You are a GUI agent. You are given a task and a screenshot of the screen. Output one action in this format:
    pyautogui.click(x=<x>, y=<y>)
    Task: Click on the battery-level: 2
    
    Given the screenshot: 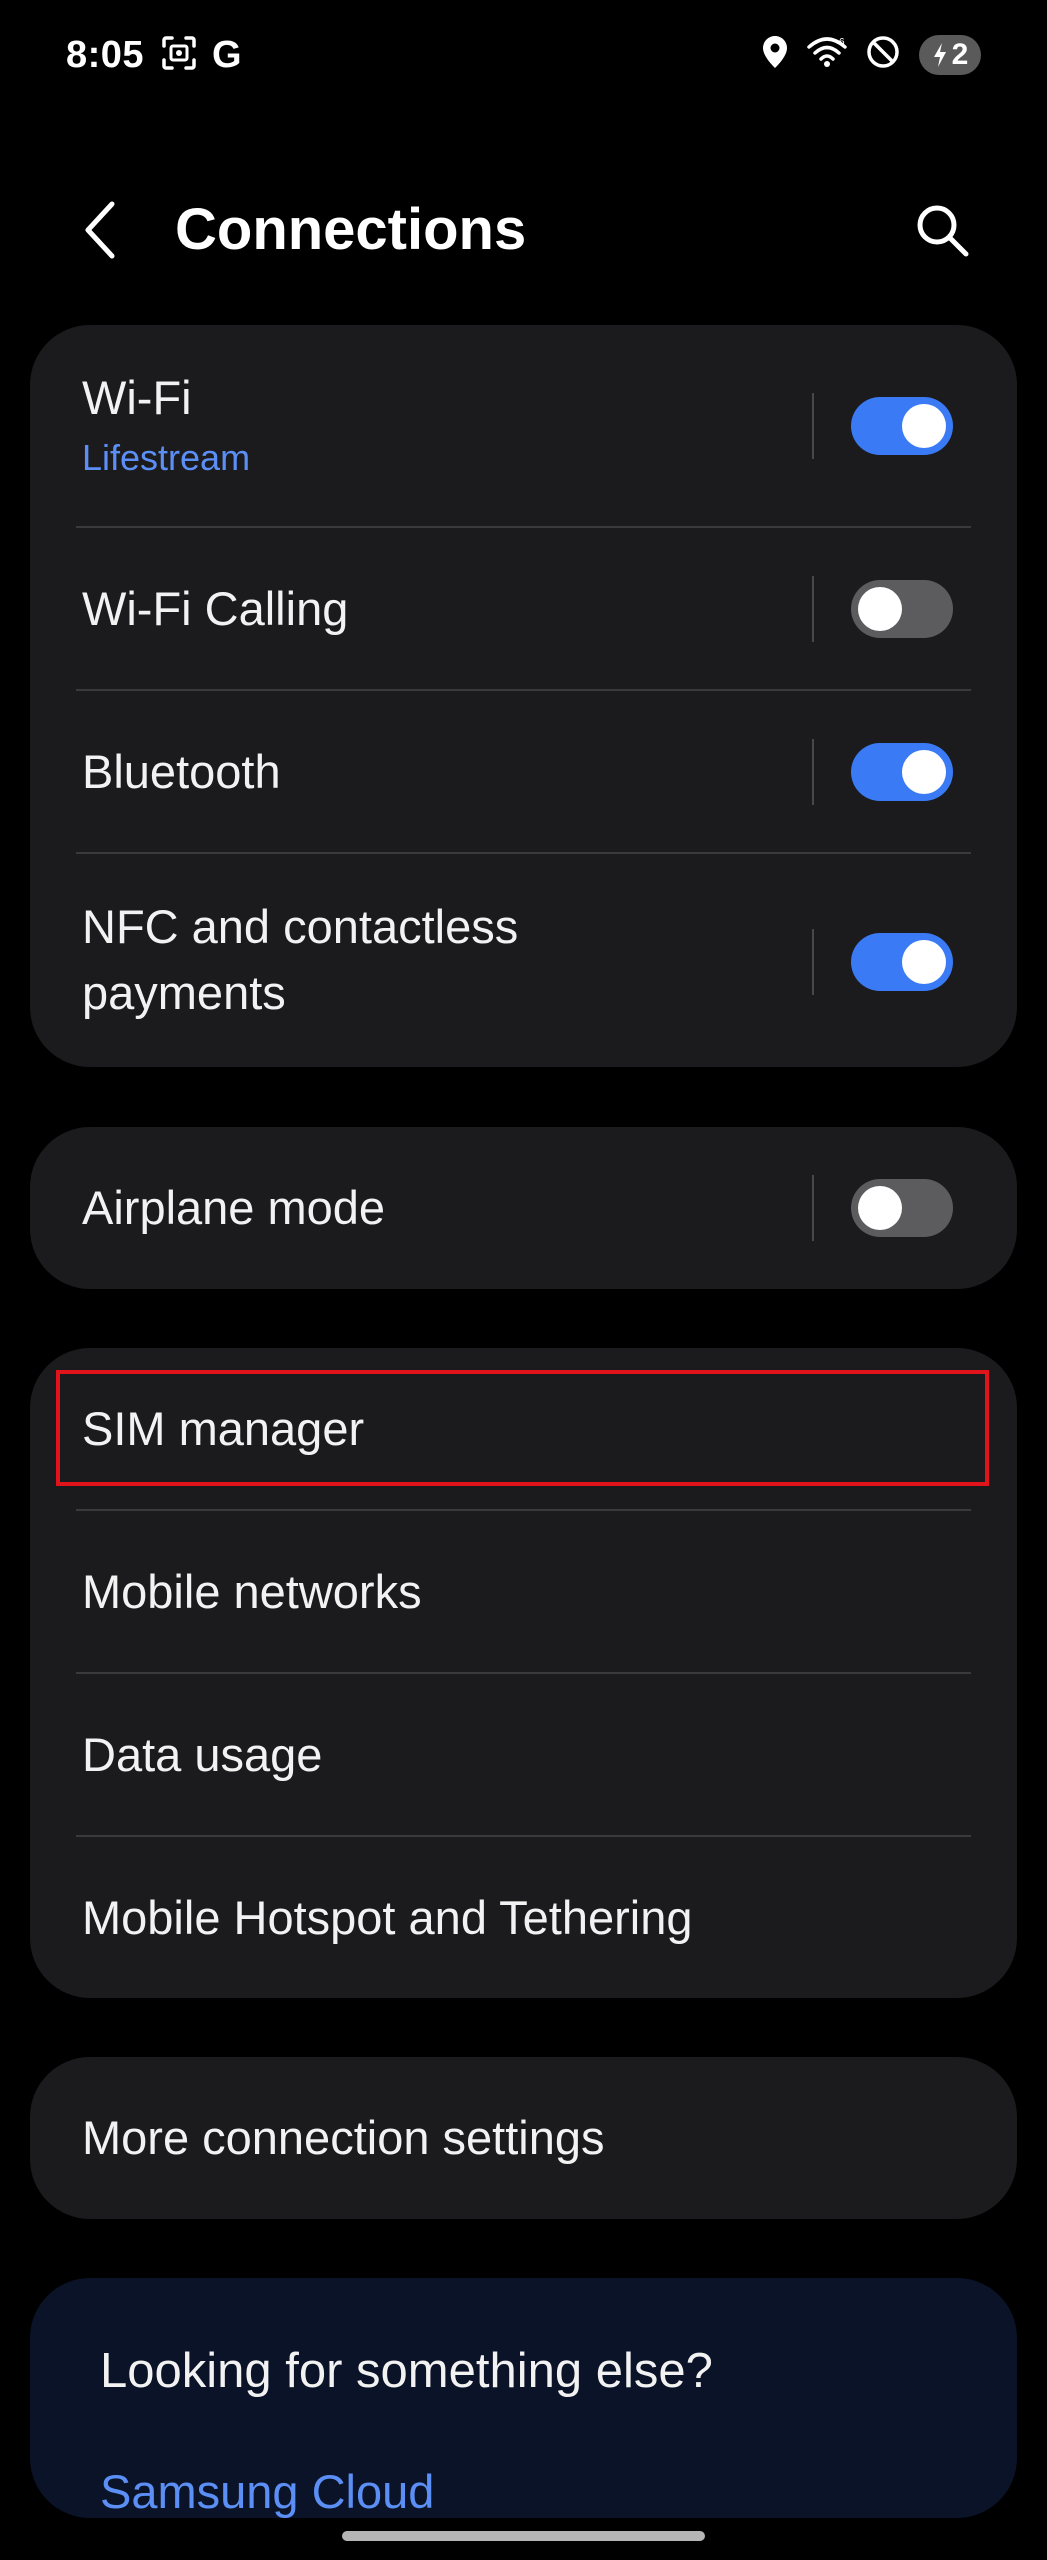 What is the action you would take?
    pyautogui.click(x=960, y=54)
    